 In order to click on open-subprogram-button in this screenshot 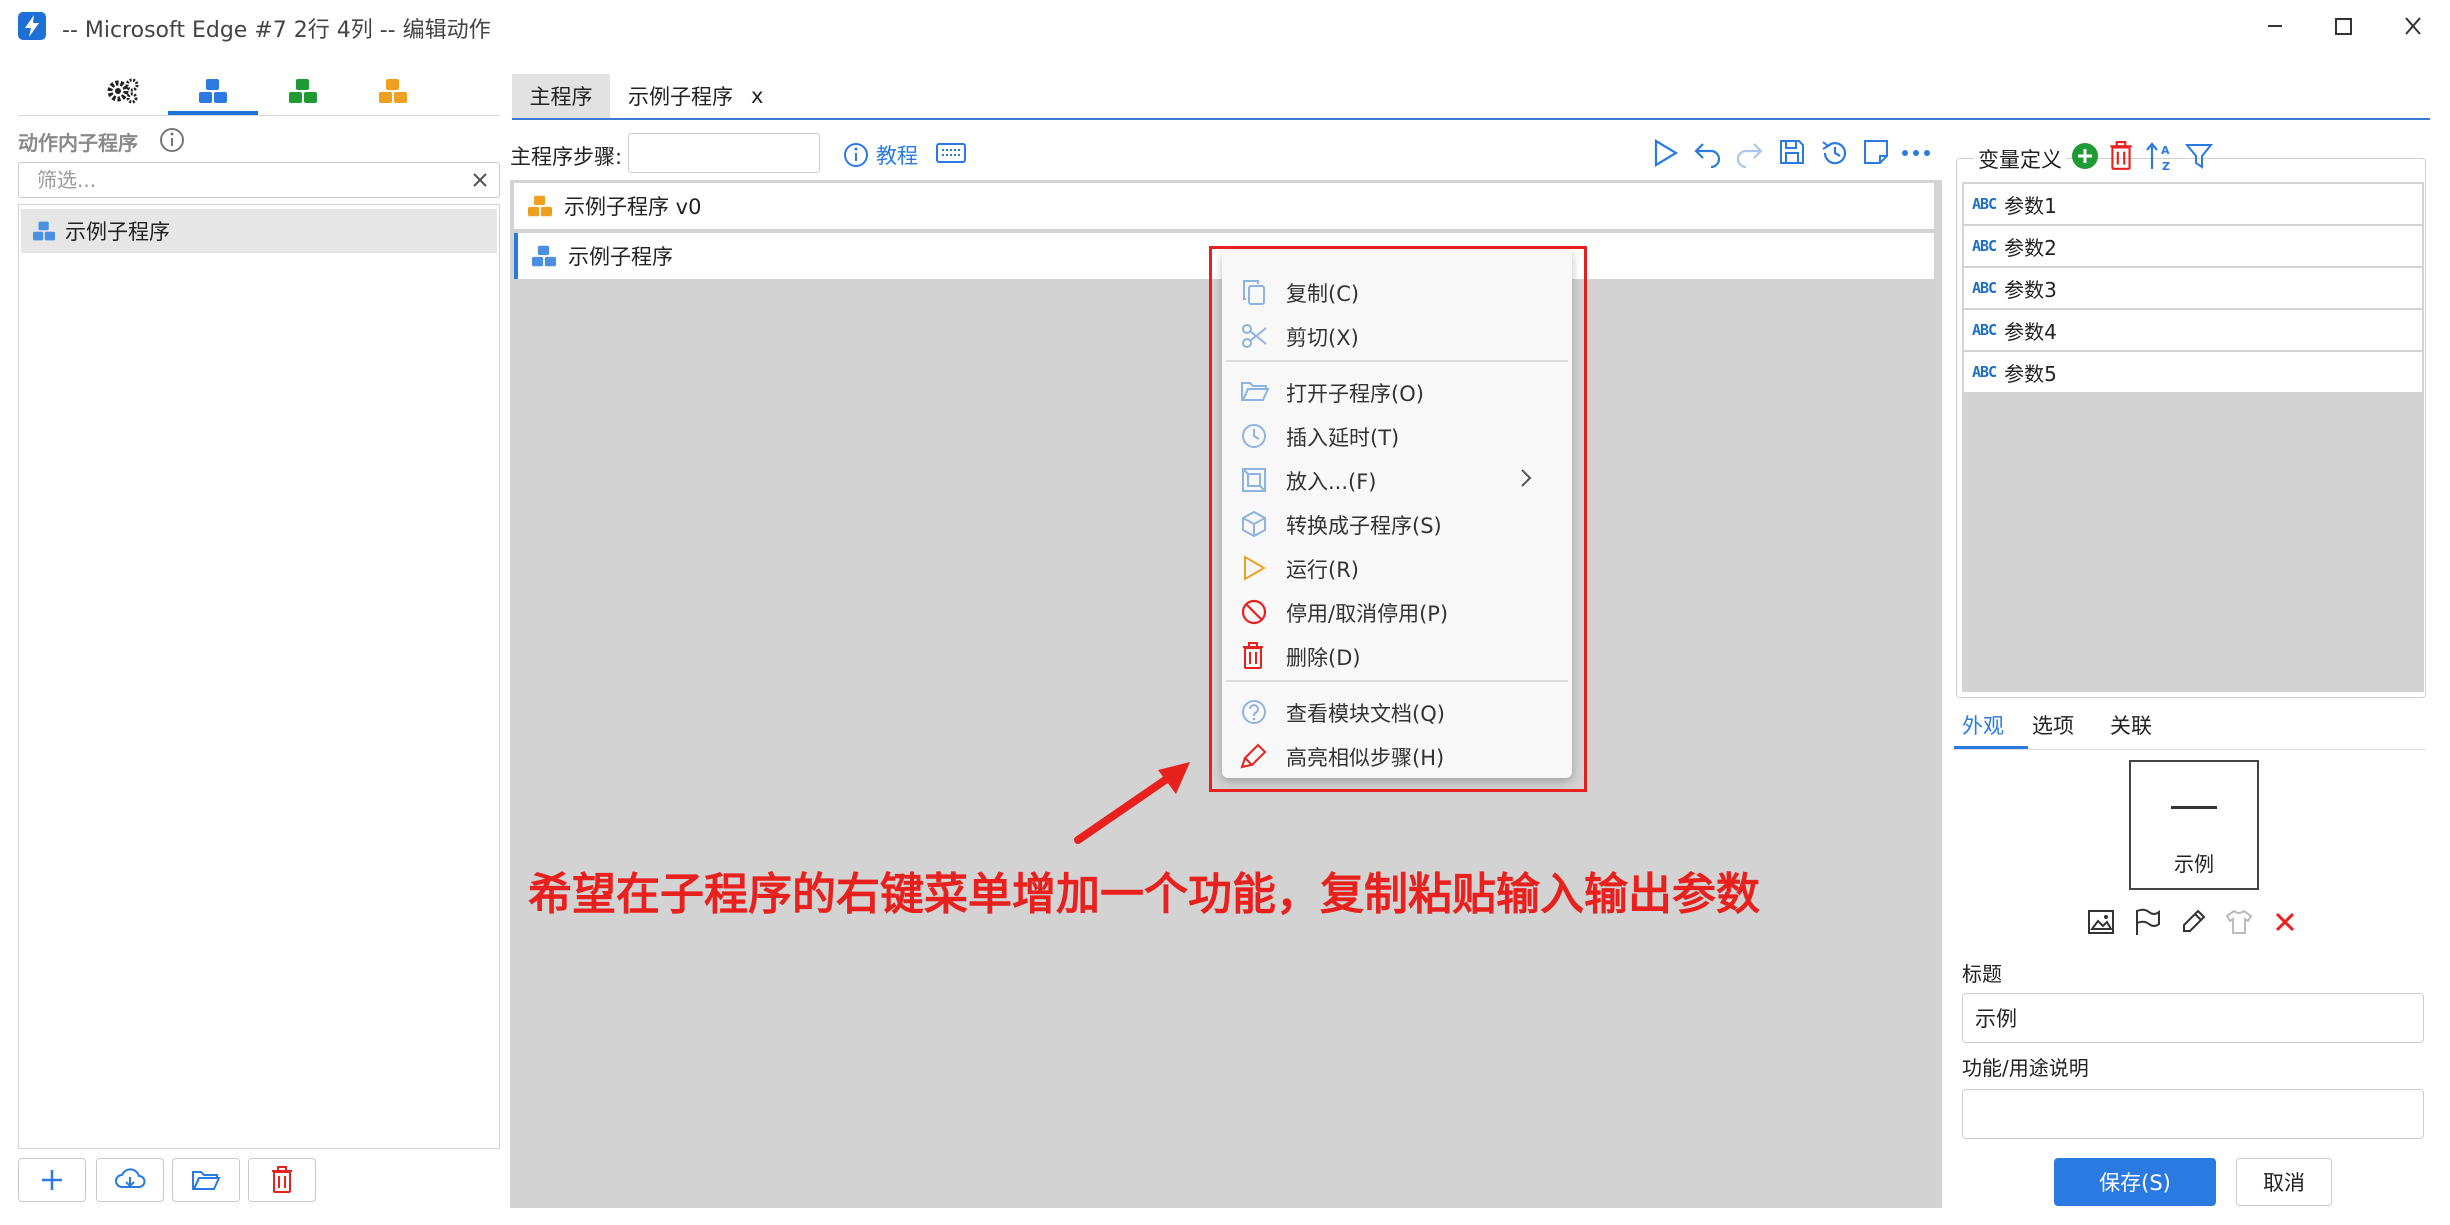, I will do `click(206, 1180)`.